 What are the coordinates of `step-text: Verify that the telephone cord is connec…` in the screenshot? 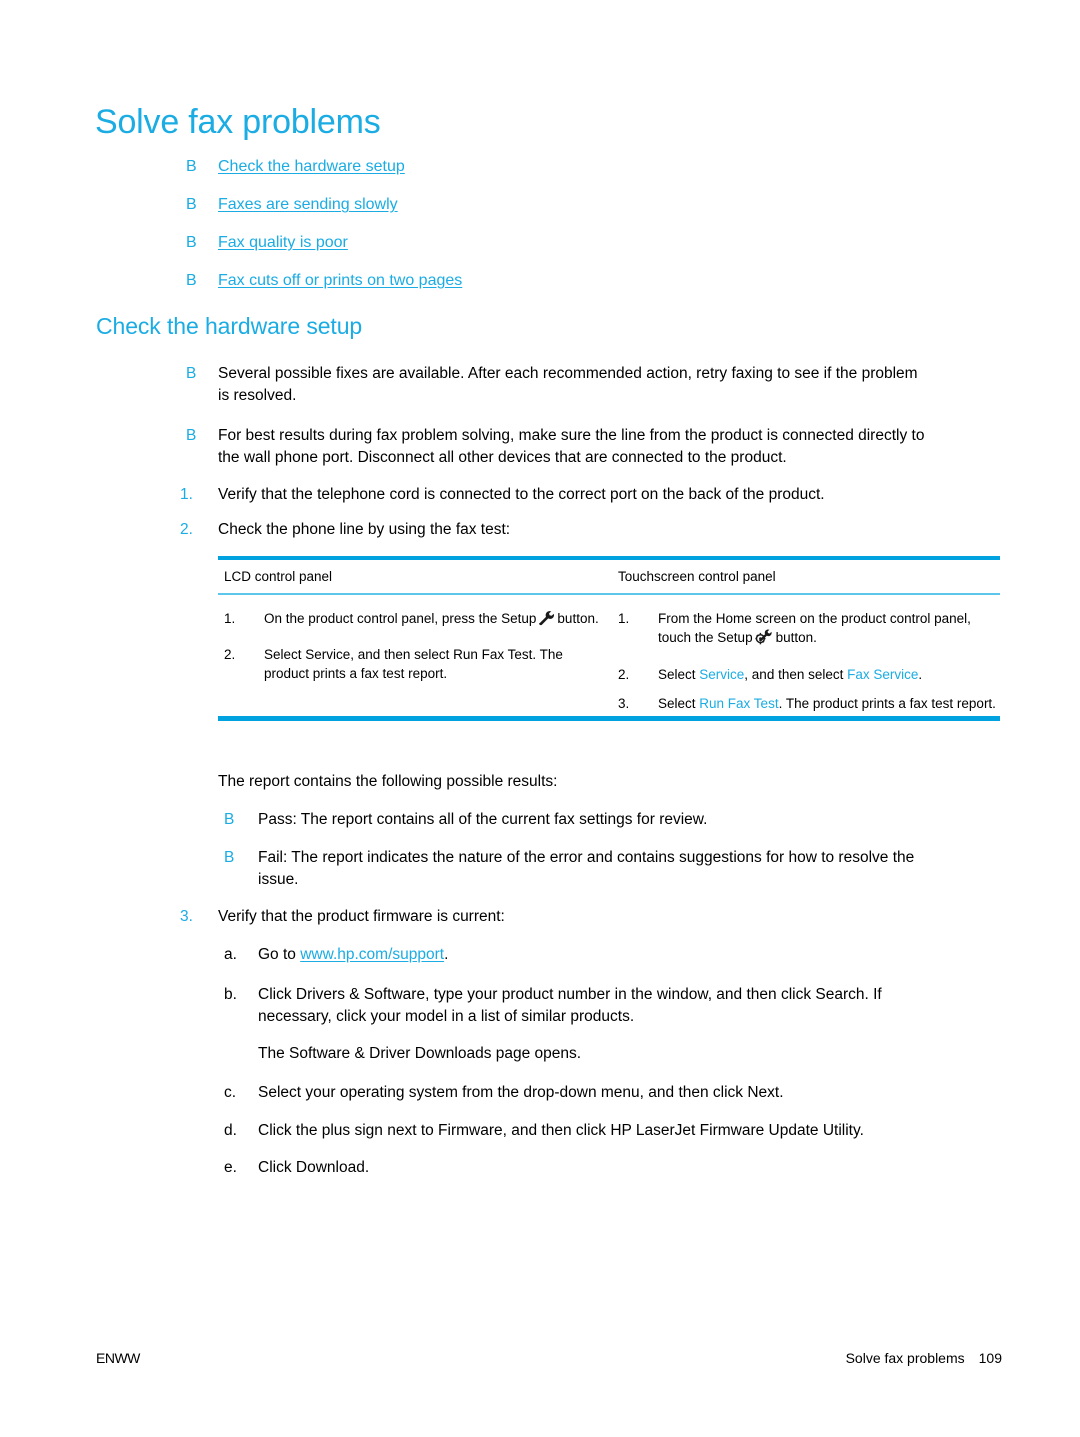 It's located at (521, 494).